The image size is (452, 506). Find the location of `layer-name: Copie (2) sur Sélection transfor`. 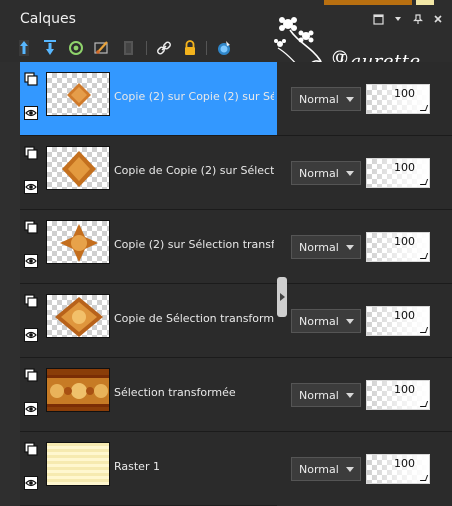

layer-name: Copie (2) sur Sélection transfor is located at coordinates (194, 244).